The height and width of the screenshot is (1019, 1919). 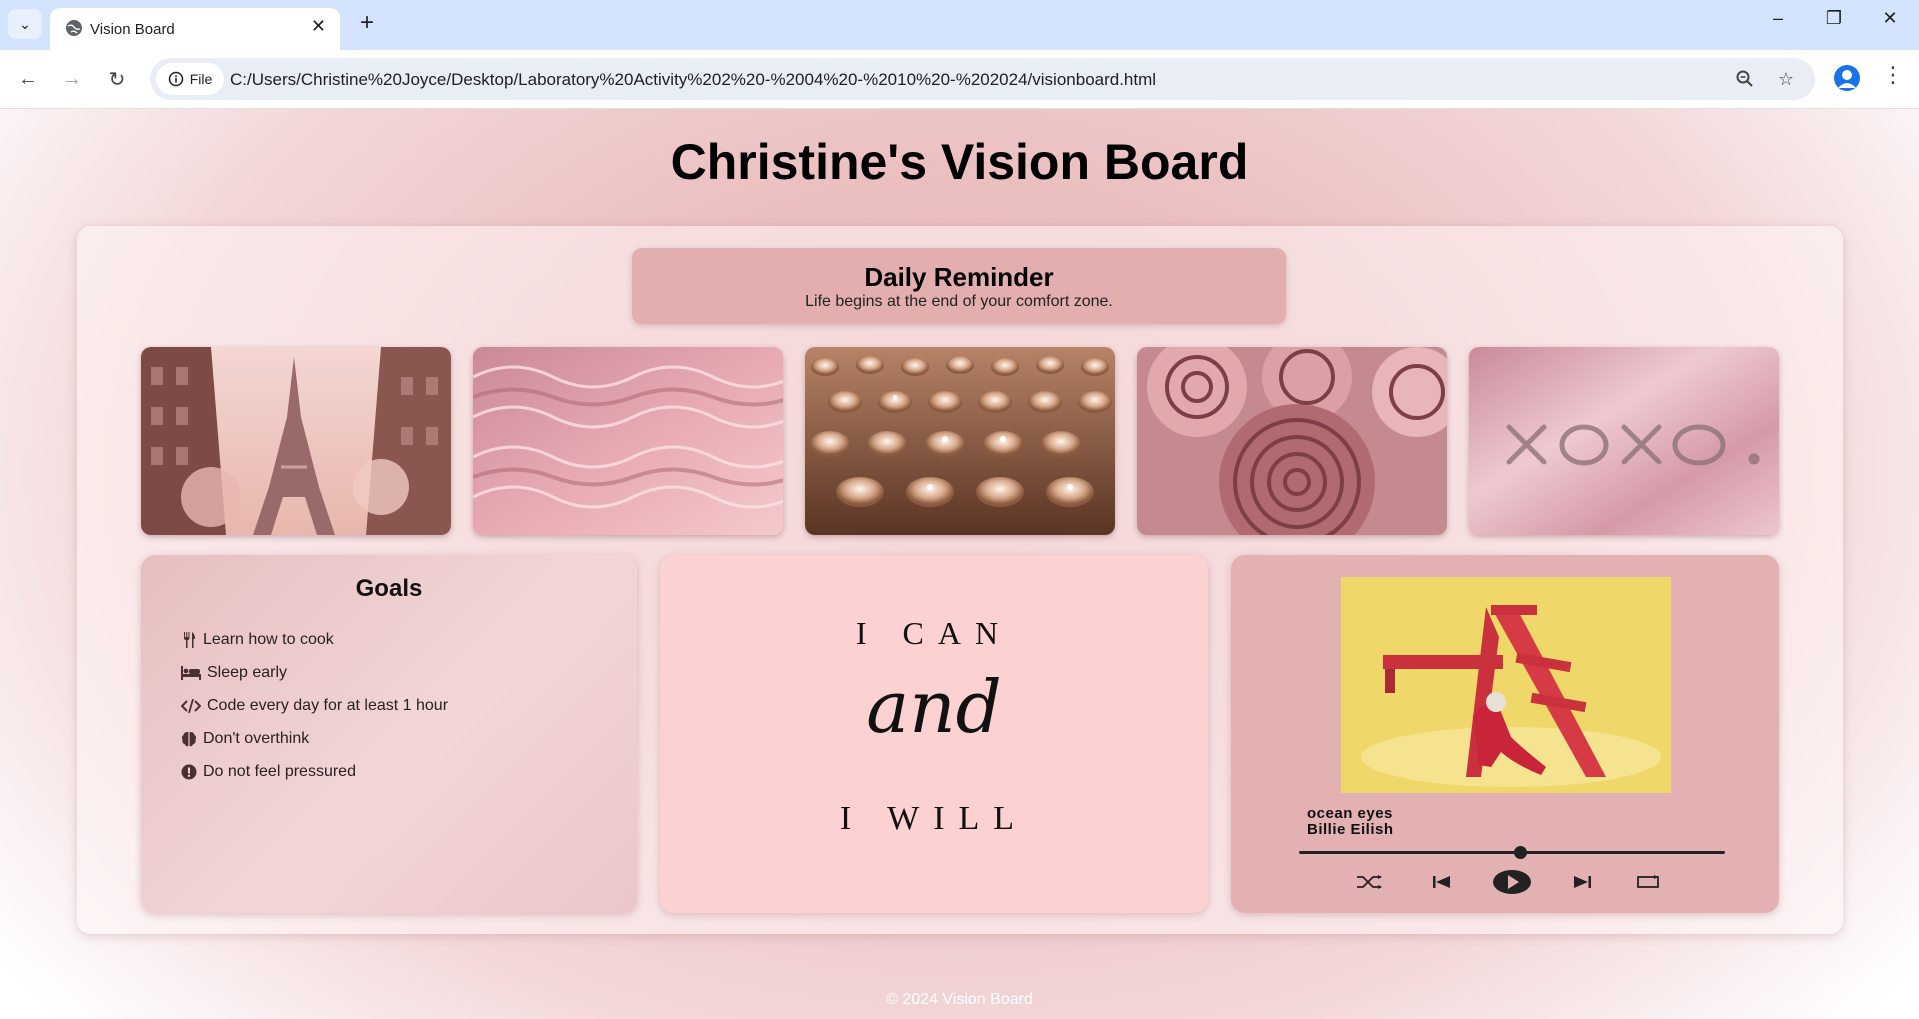 I want to click on file-chip-label: File, so click(x=201, y=79).